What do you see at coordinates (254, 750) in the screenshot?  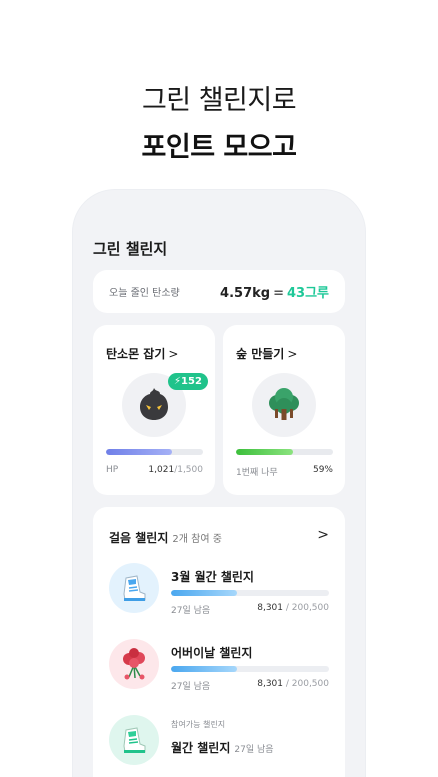 I see `available-days-left: 27일 남음` at bounding box center [254, 750].